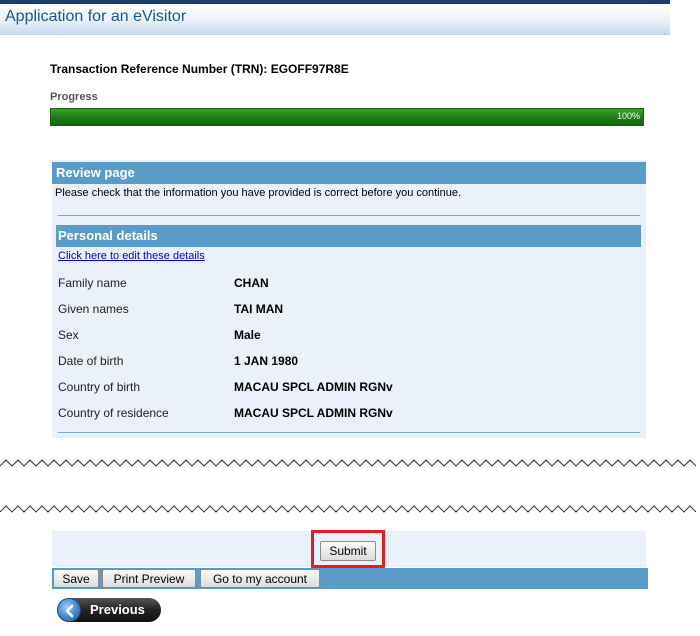  Describe the element at coordinates (251, 283) in the screenshot. I see `field-value: CHAN` at that location.